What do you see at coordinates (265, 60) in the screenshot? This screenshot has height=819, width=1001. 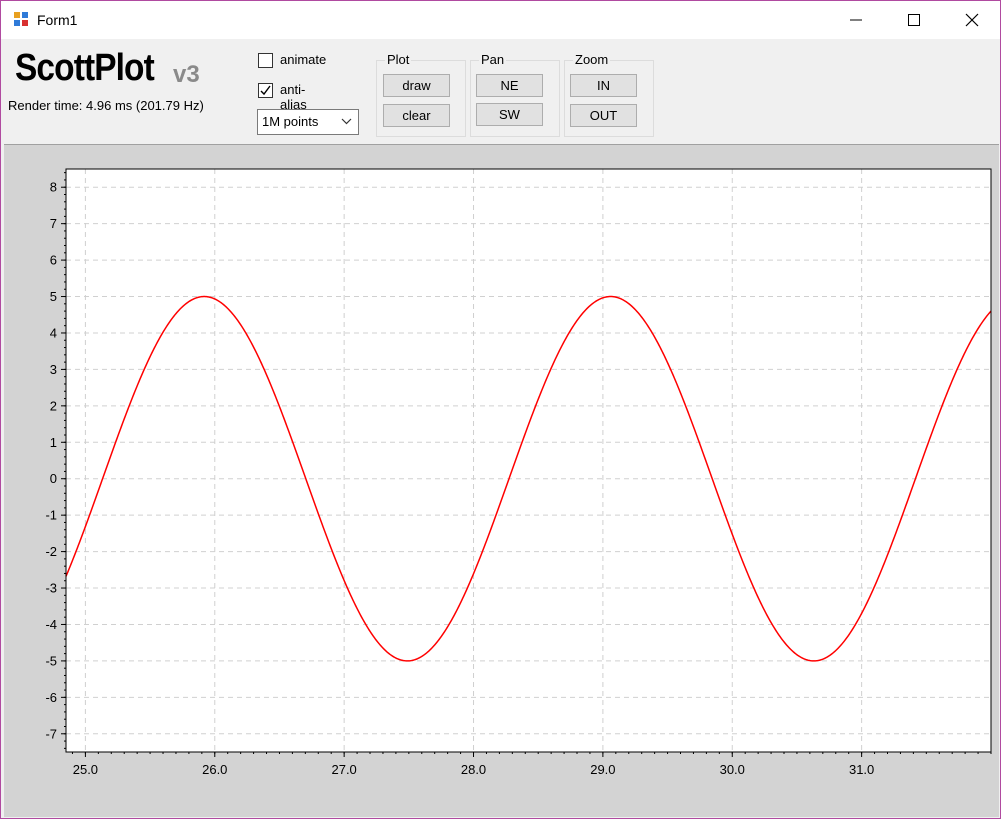 I see `animate-checkbox` at bounding box center [265, 60].